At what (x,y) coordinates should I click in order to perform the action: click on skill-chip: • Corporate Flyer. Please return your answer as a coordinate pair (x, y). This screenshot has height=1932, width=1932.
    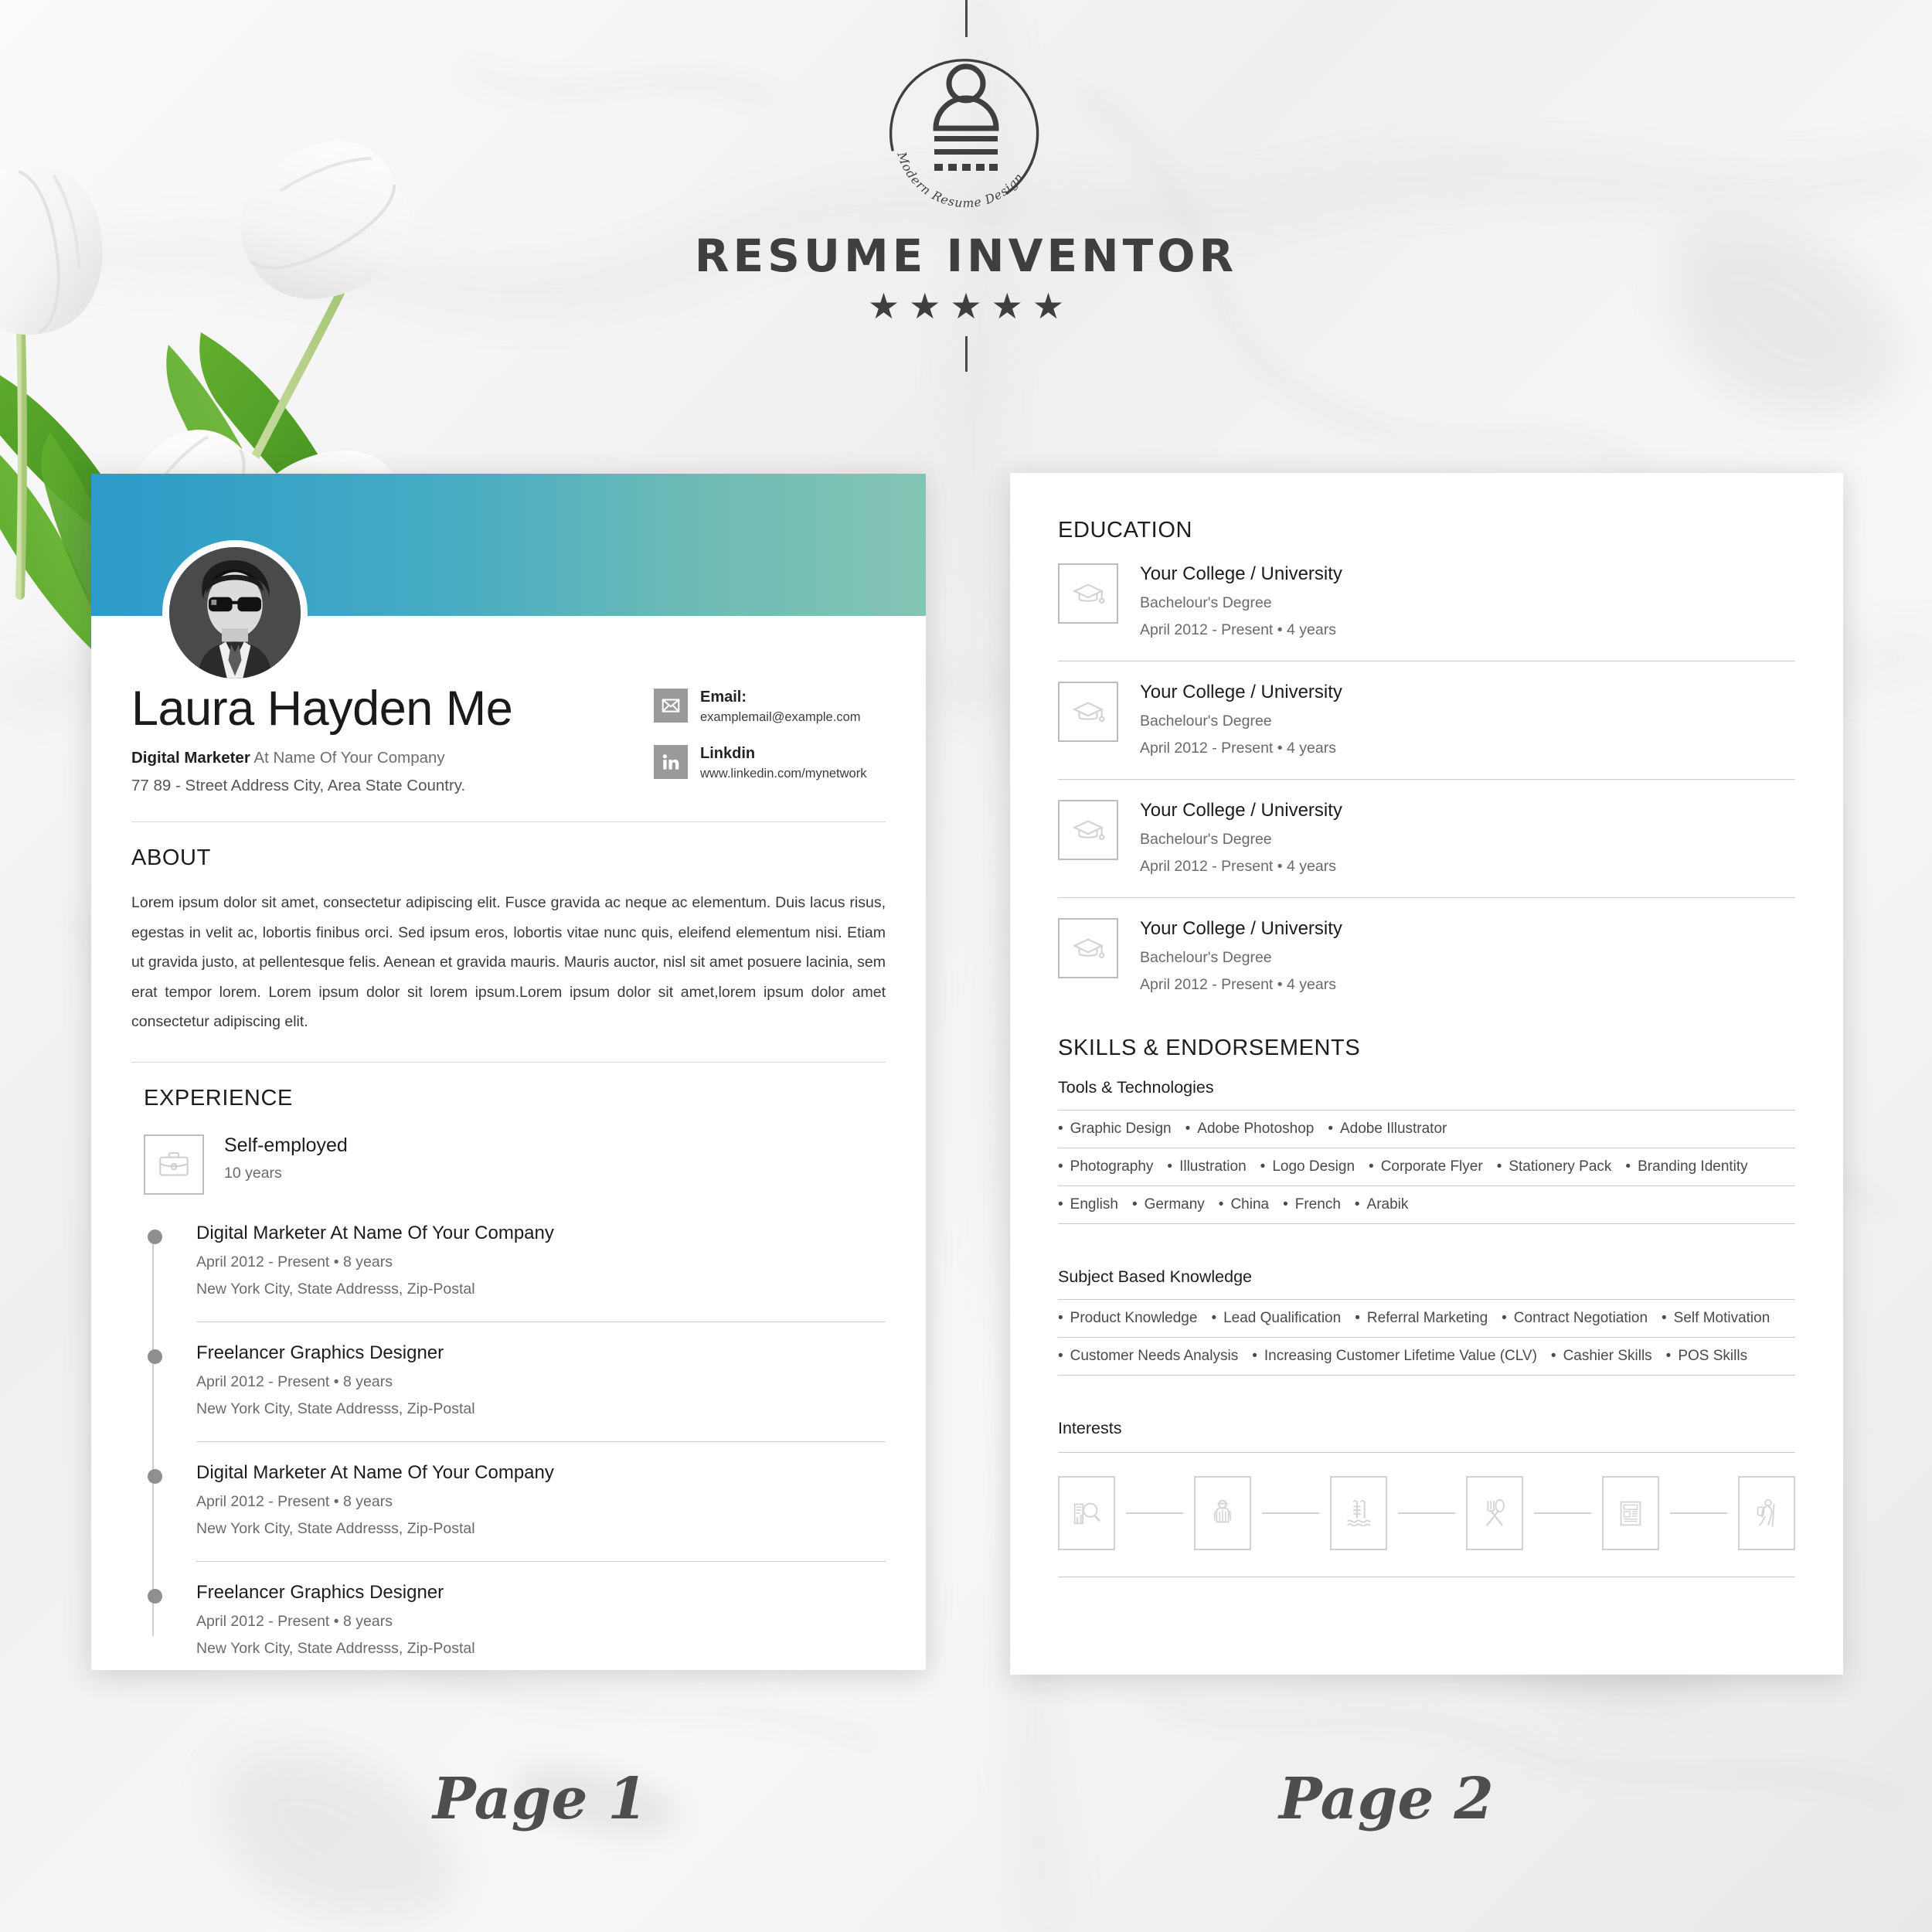
    Looking at the image, I should click on (1426, 1166).